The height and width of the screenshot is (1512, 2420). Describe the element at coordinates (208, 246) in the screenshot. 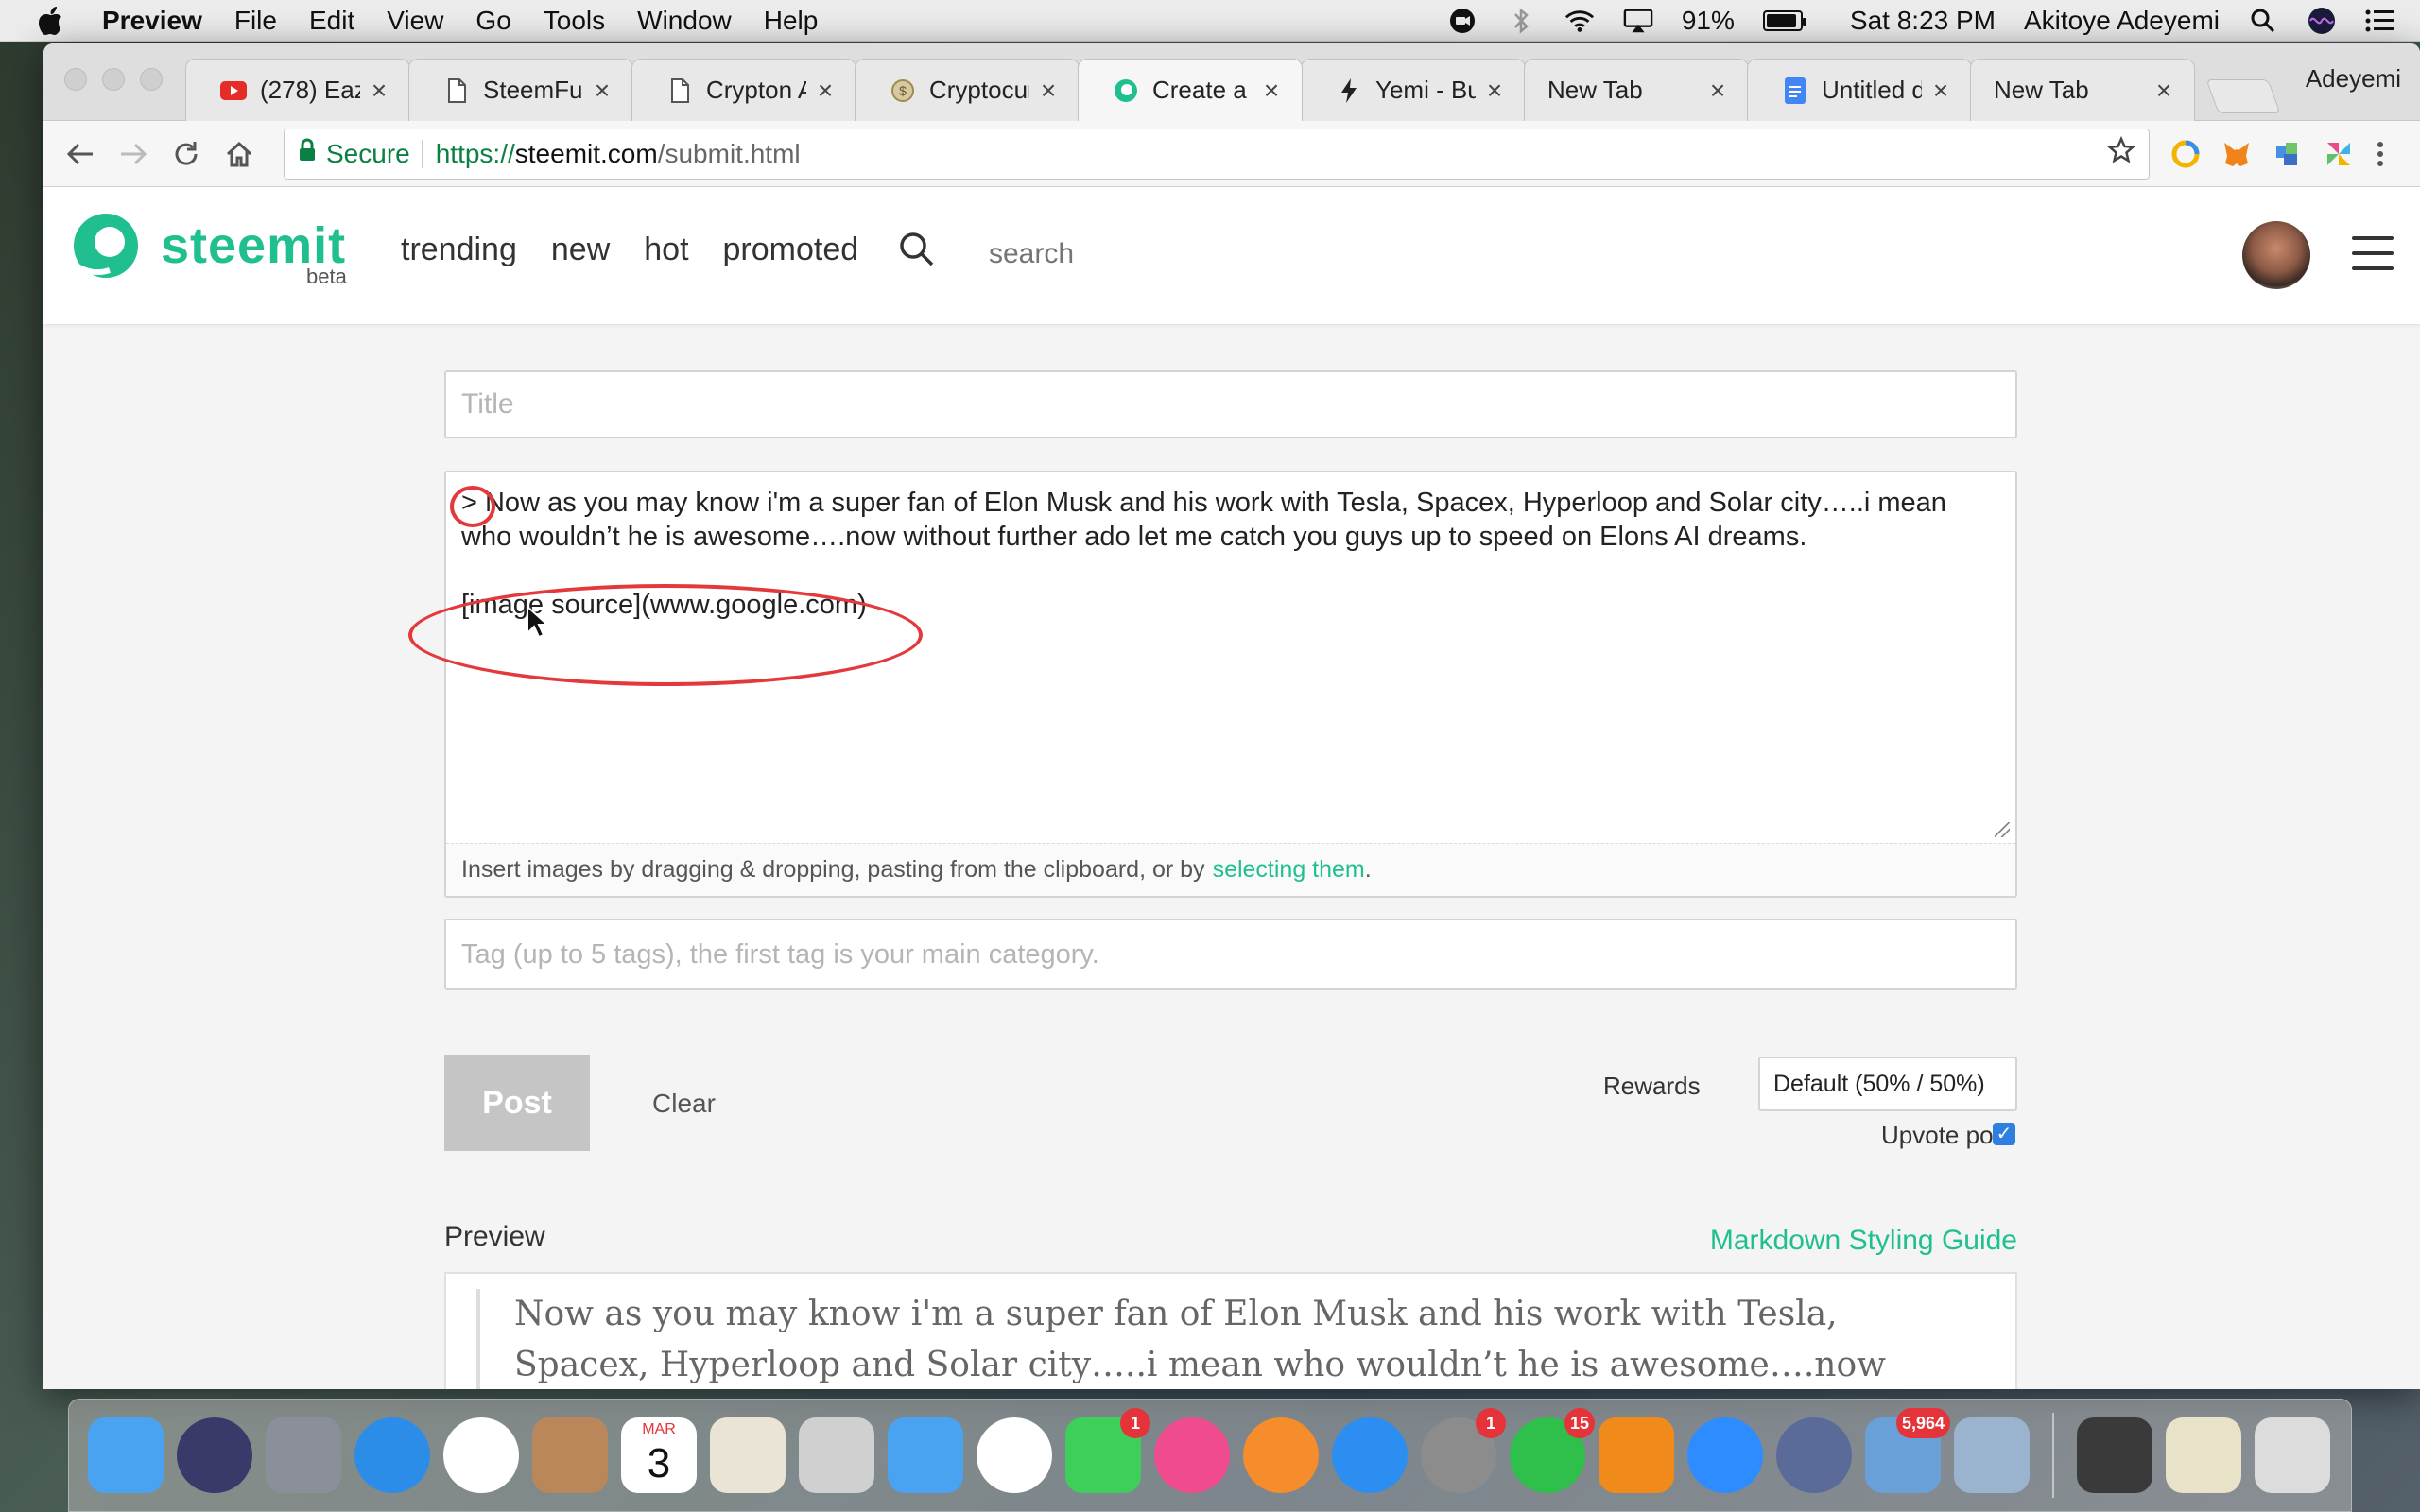

I see `steemit-logo: steemit` at that location.